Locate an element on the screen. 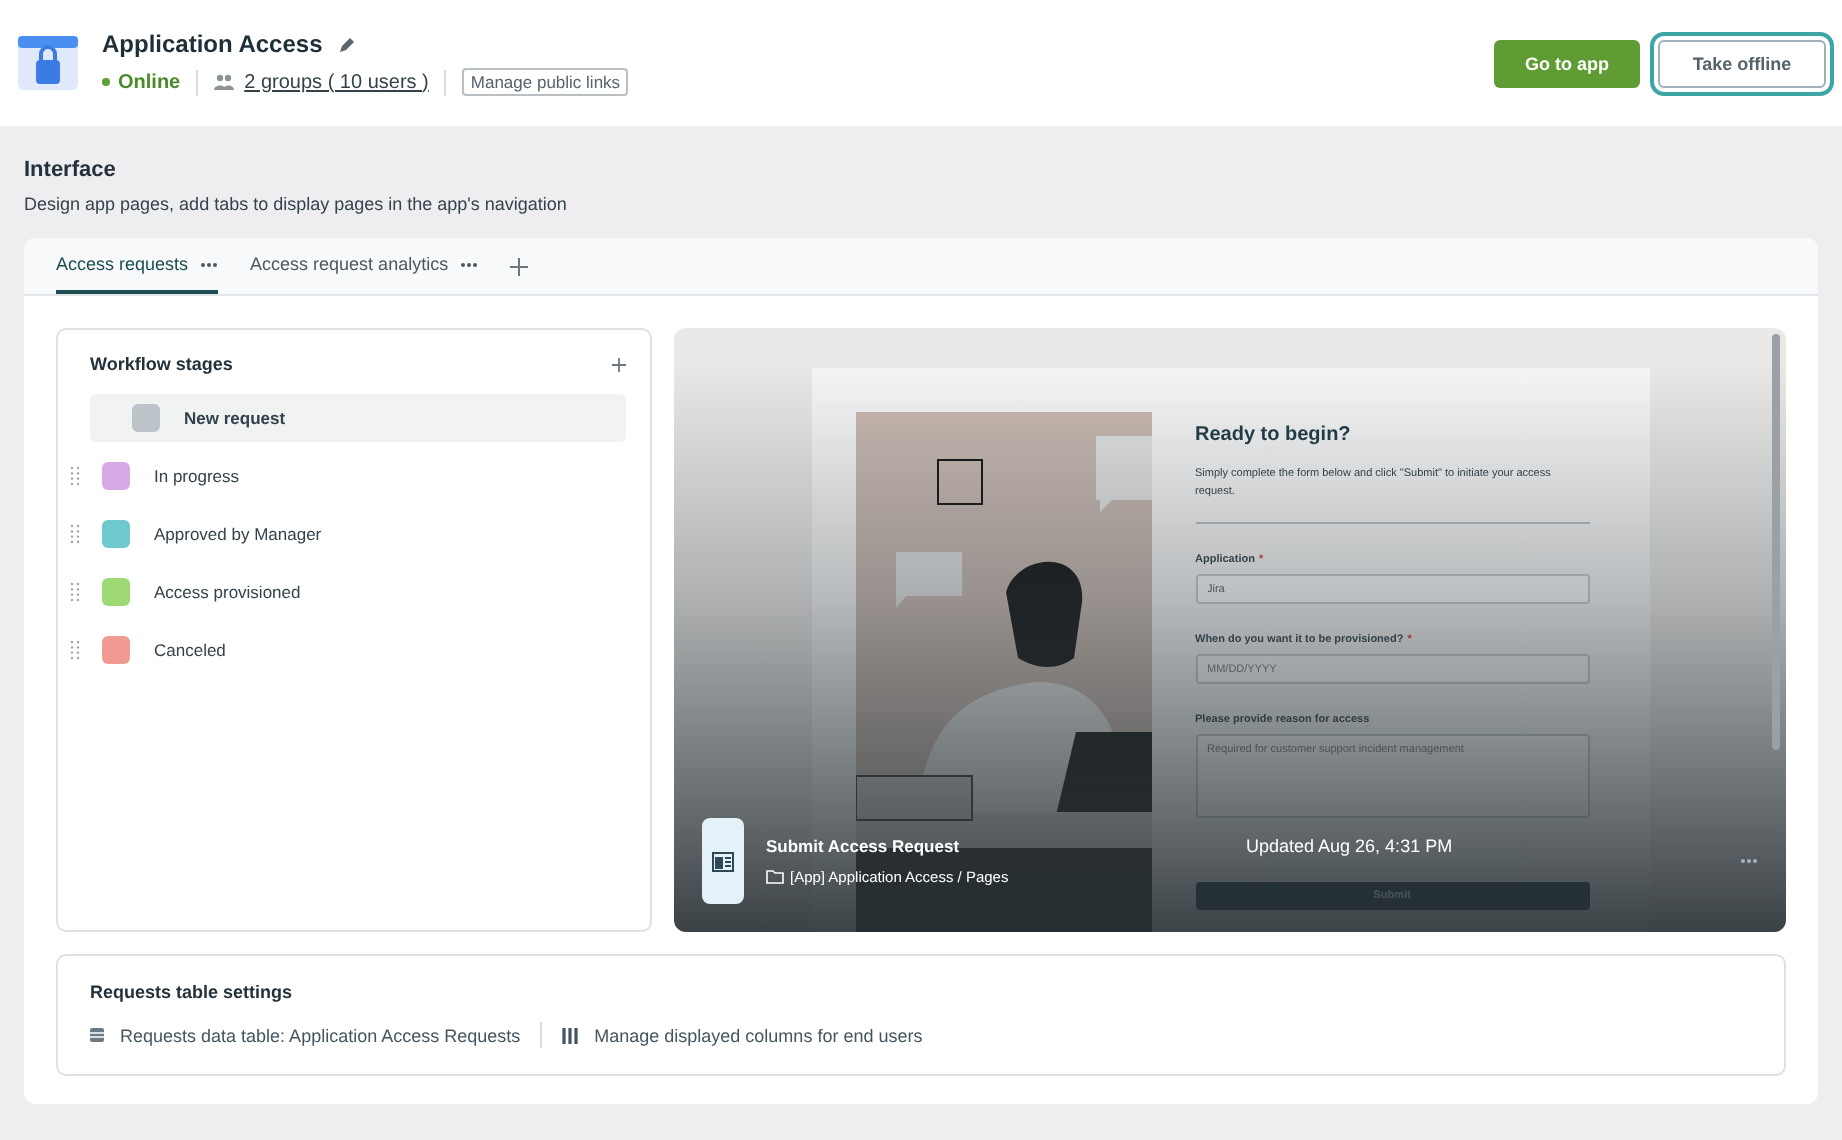 This screenshot has height=1140, width=1842. stage-name: In progress is located at coordinates (197, 476).